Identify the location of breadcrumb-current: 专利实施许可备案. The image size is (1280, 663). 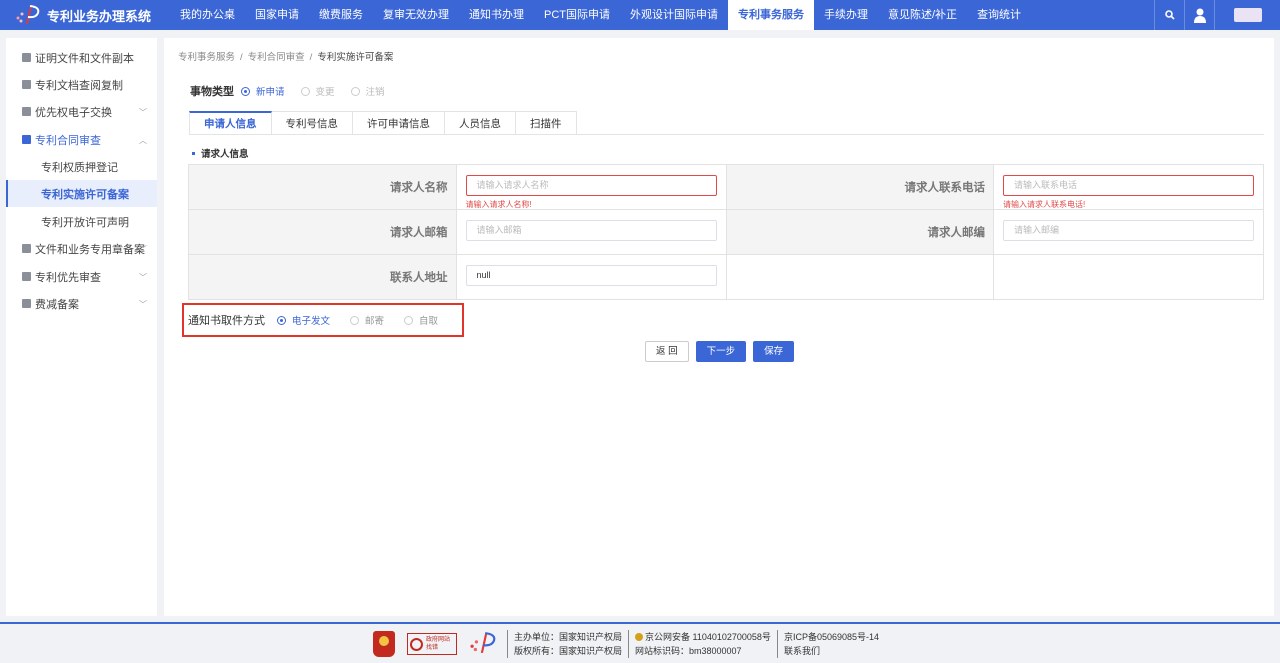
(355, 57).